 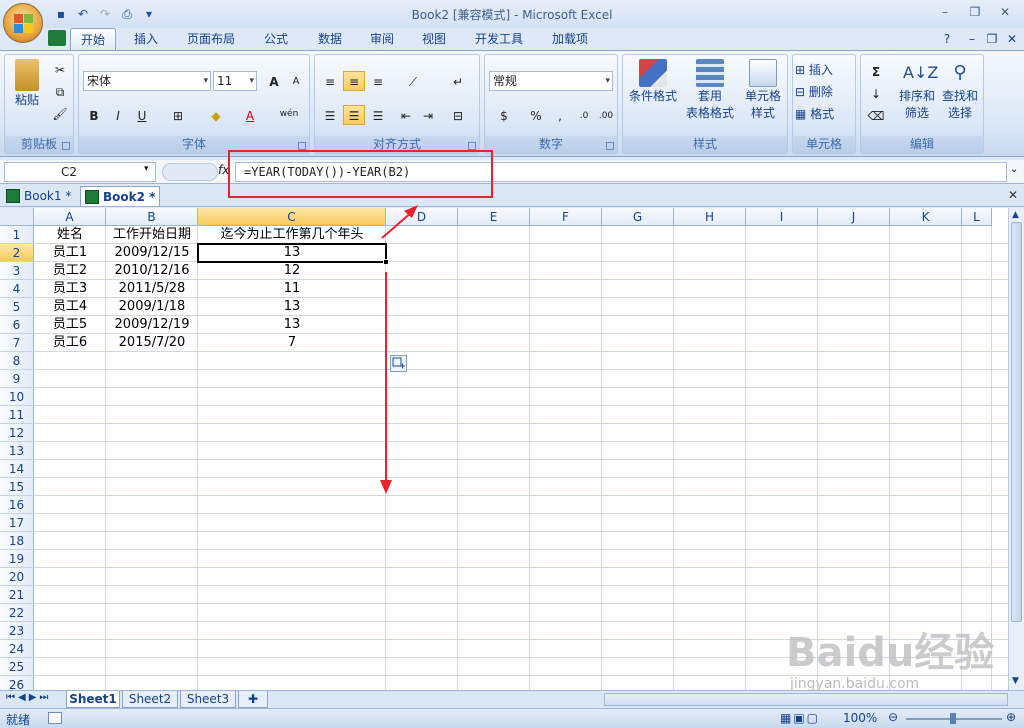 I want to click on column-header-d: D, so click(x=422, y=217).